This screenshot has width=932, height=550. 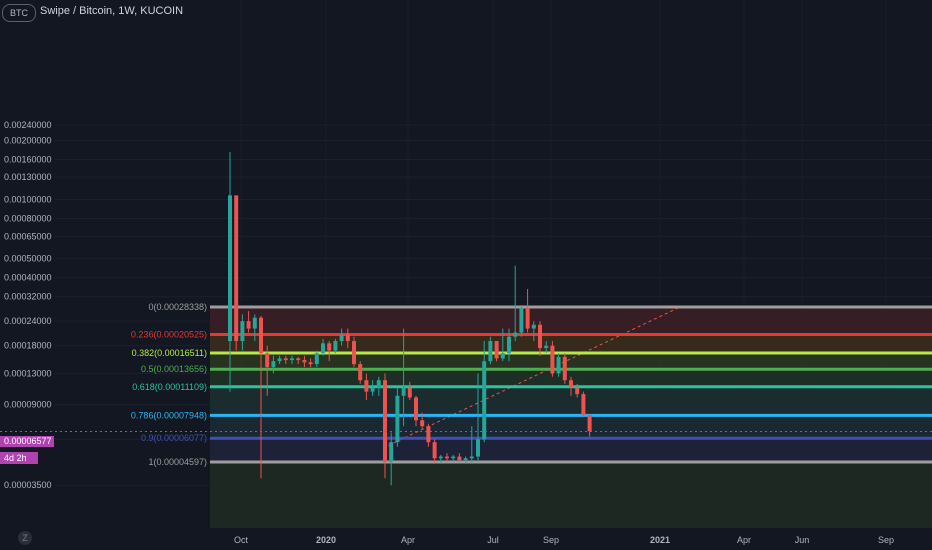 I want to click on x-tick-label: 2021, so click(x=660, y=540).